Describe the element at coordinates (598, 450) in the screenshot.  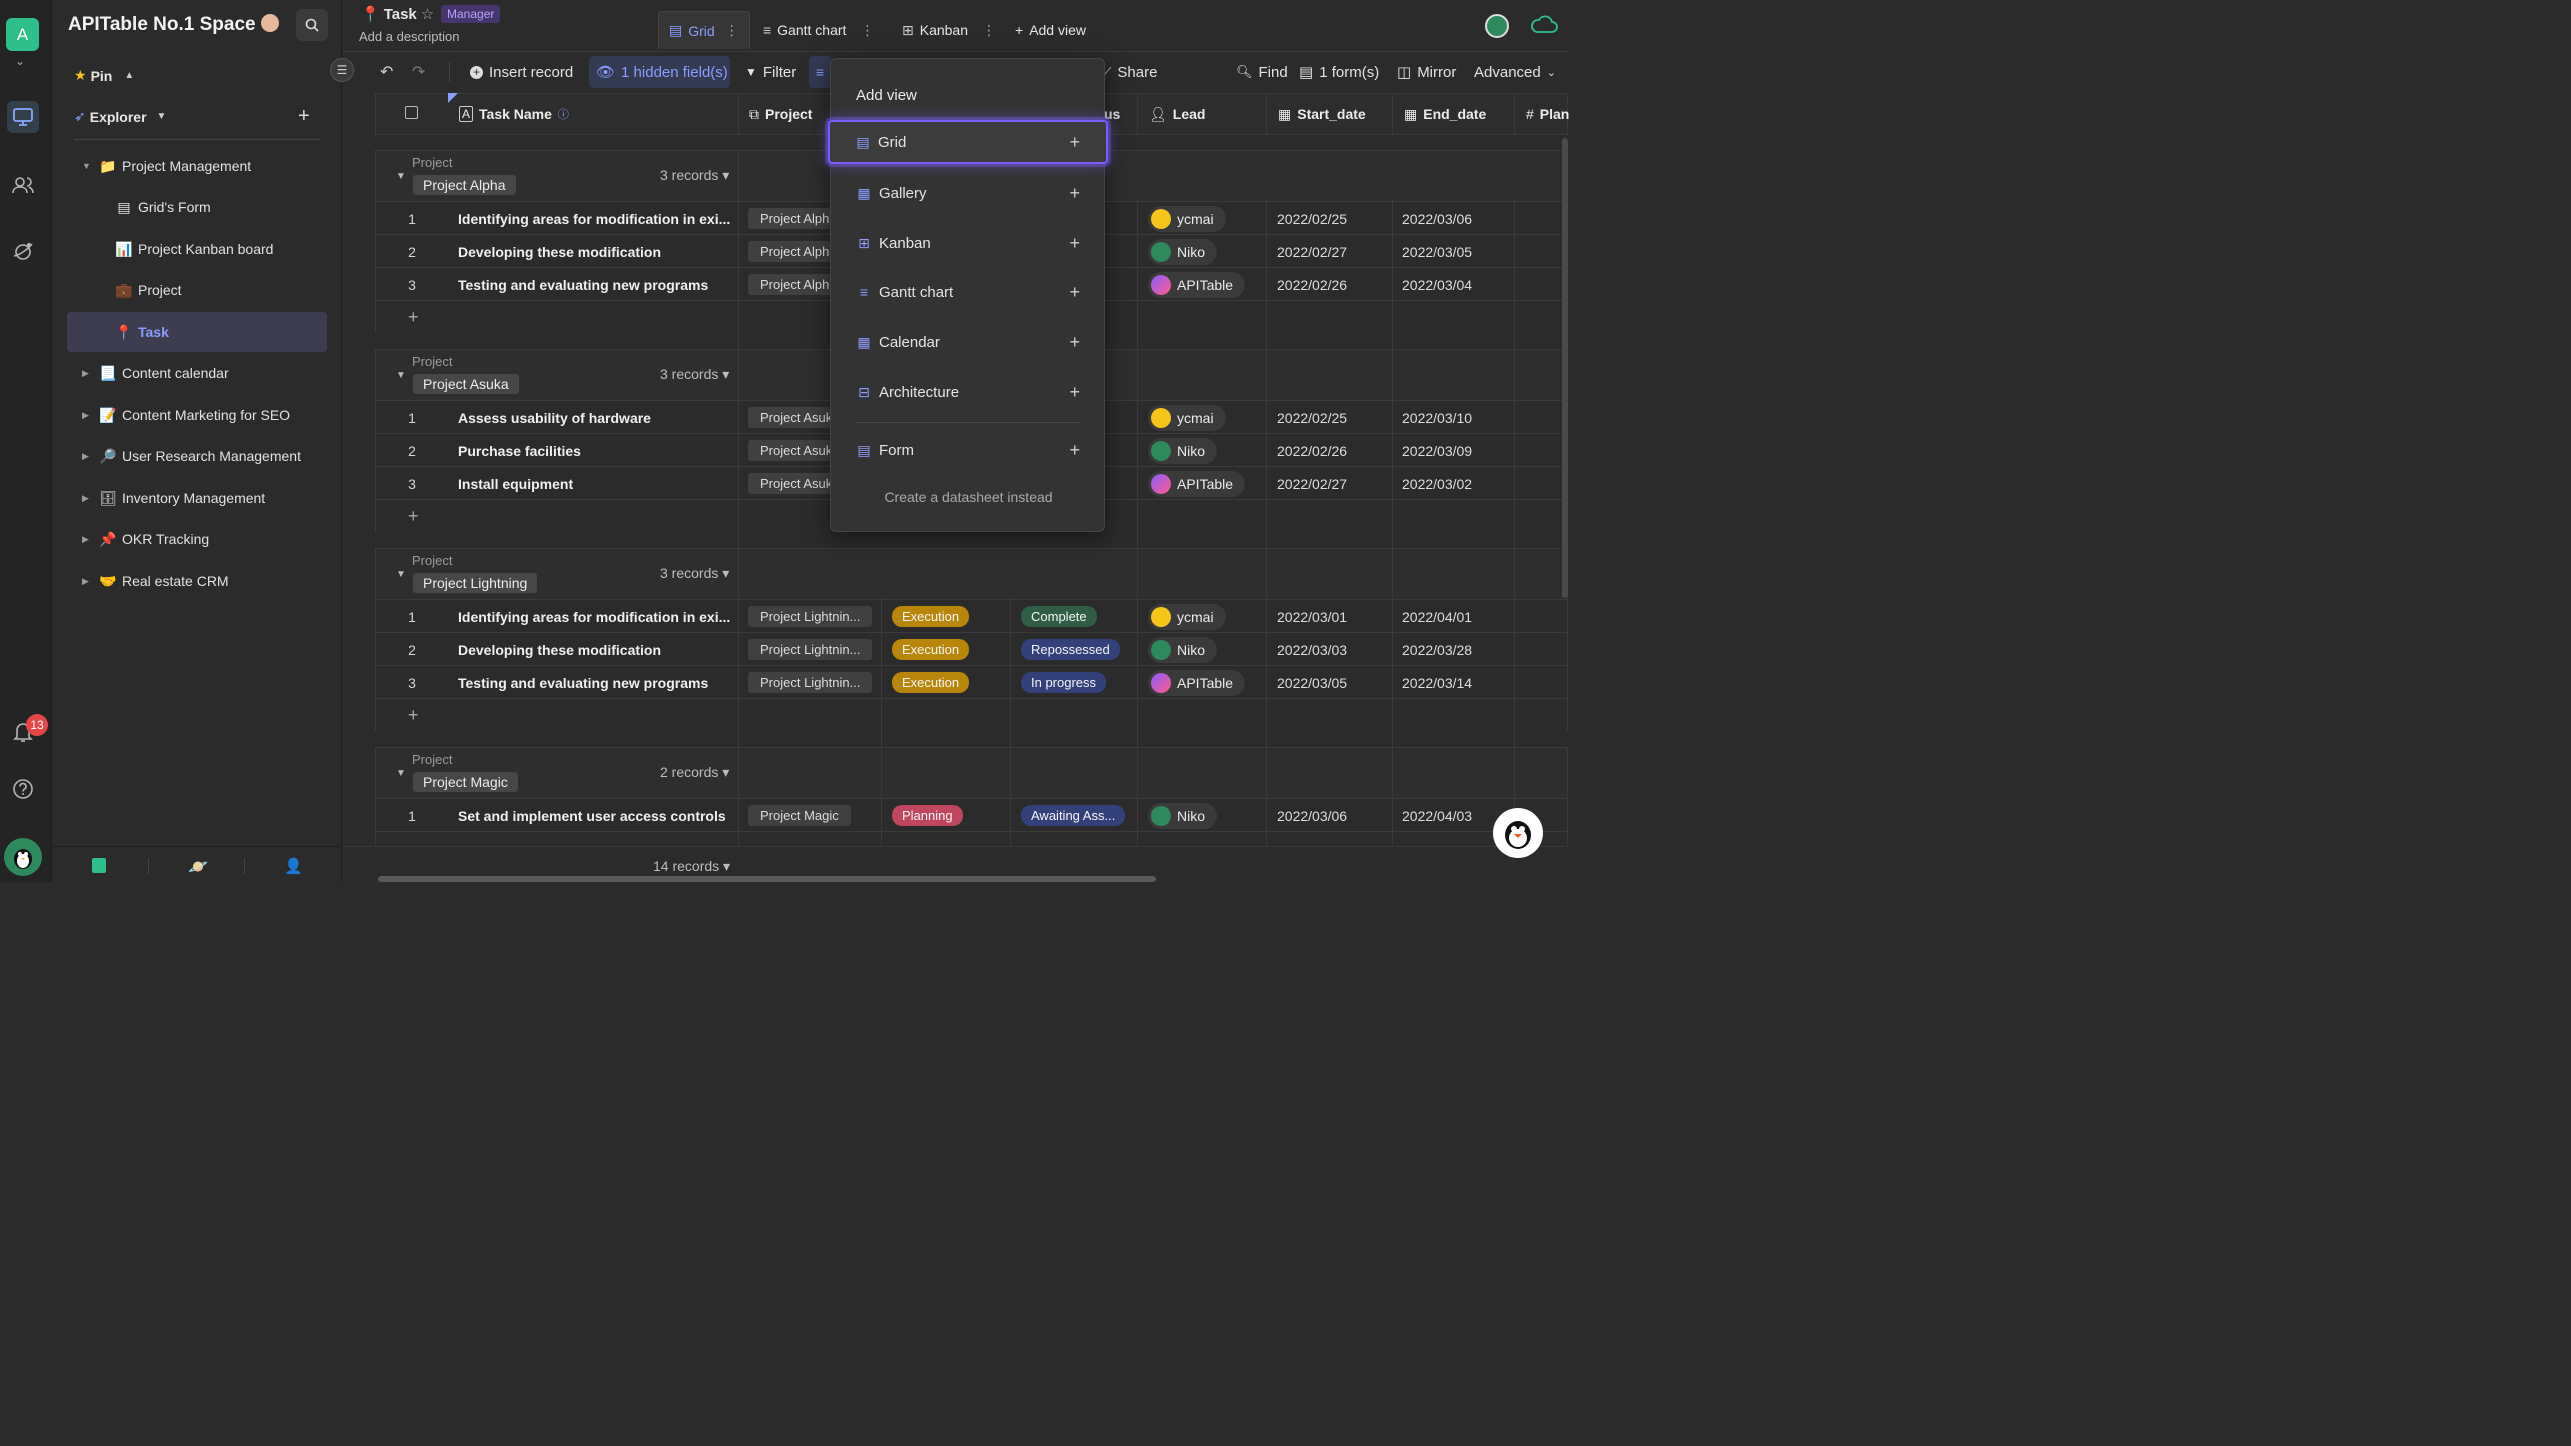
I see `task-name-cell: Purchase facilities` at that location.